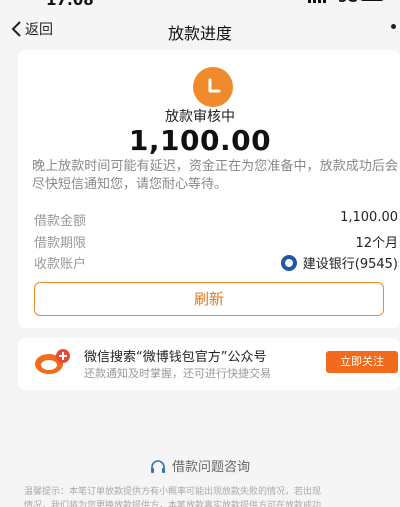  Describe the element at coordinates (372, 0) in the screenshot. I see `battery-icon` at that location.